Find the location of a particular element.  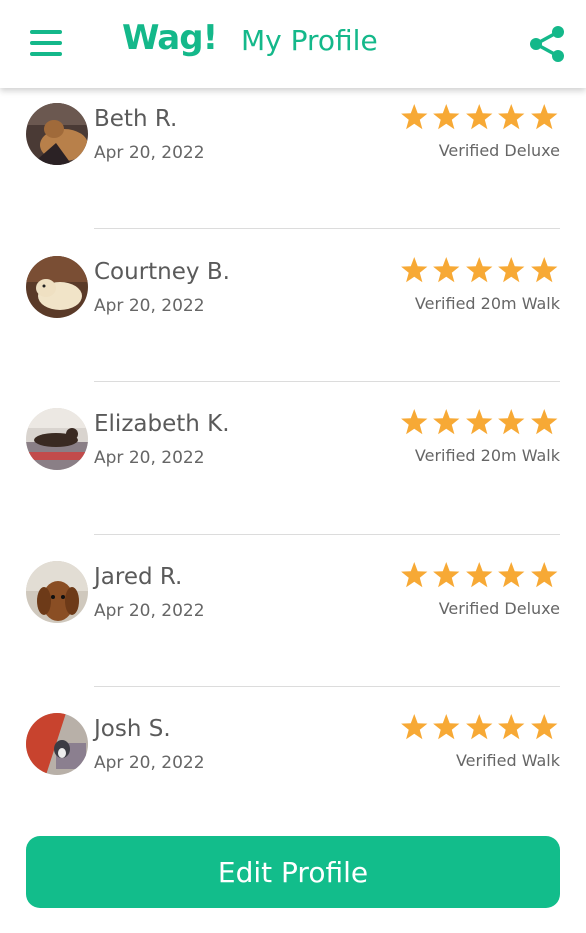

reviewer-name: Beth R. is located at coordinates (136, 119).